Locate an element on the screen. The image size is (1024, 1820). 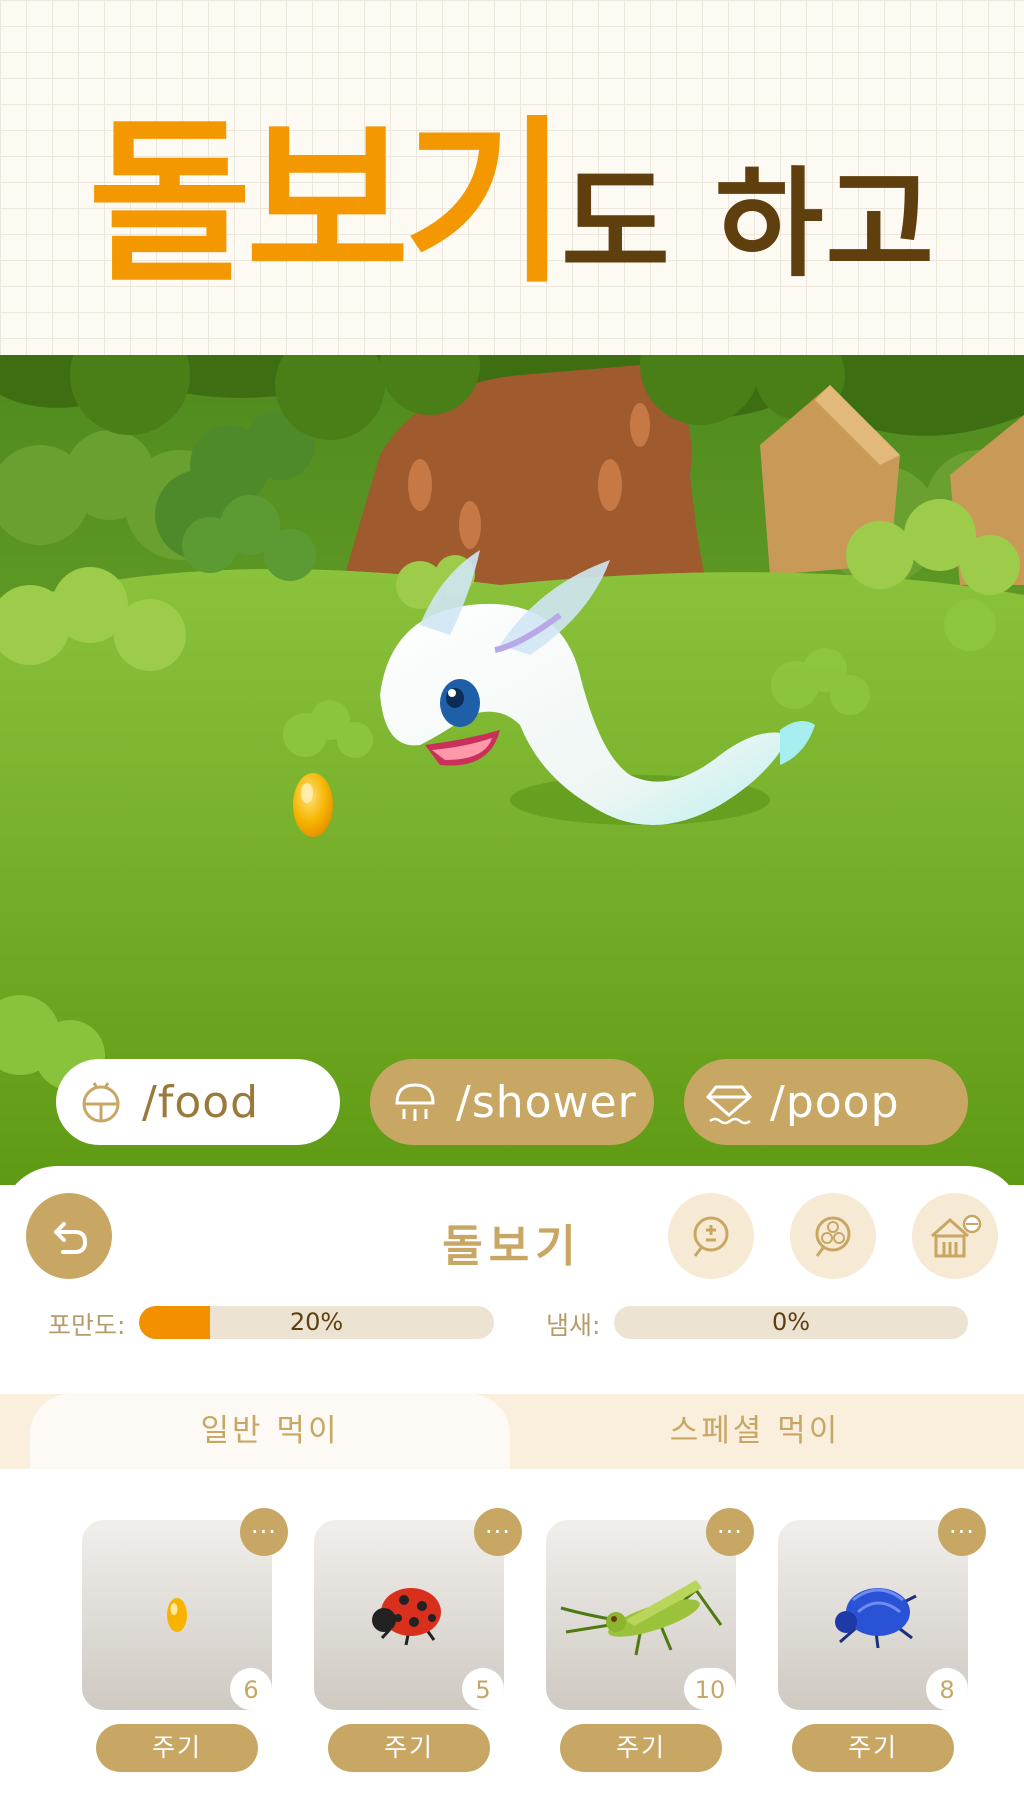
poop-command-button: /poop is located at coordinates (826, 1102).